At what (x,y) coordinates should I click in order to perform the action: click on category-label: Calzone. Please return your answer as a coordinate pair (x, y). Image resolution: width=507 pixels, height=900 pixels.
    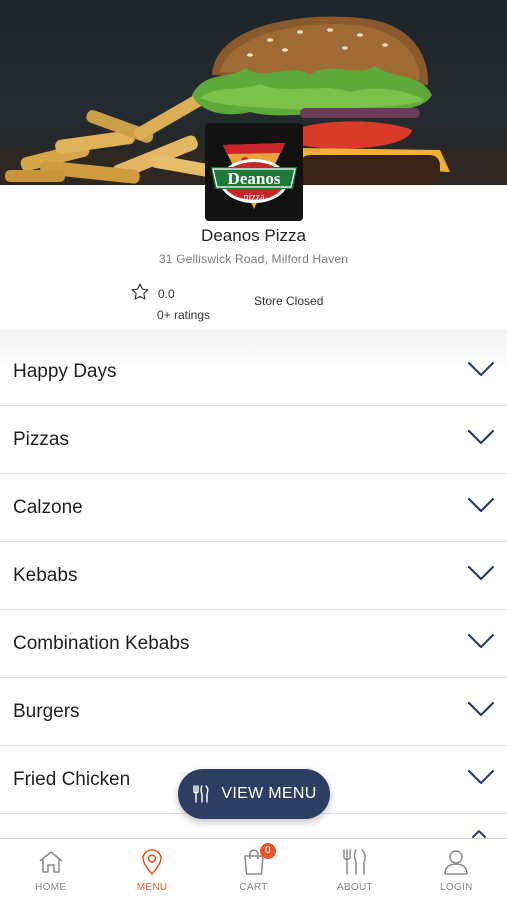
    Looking at the image, I should click on (48, 507).